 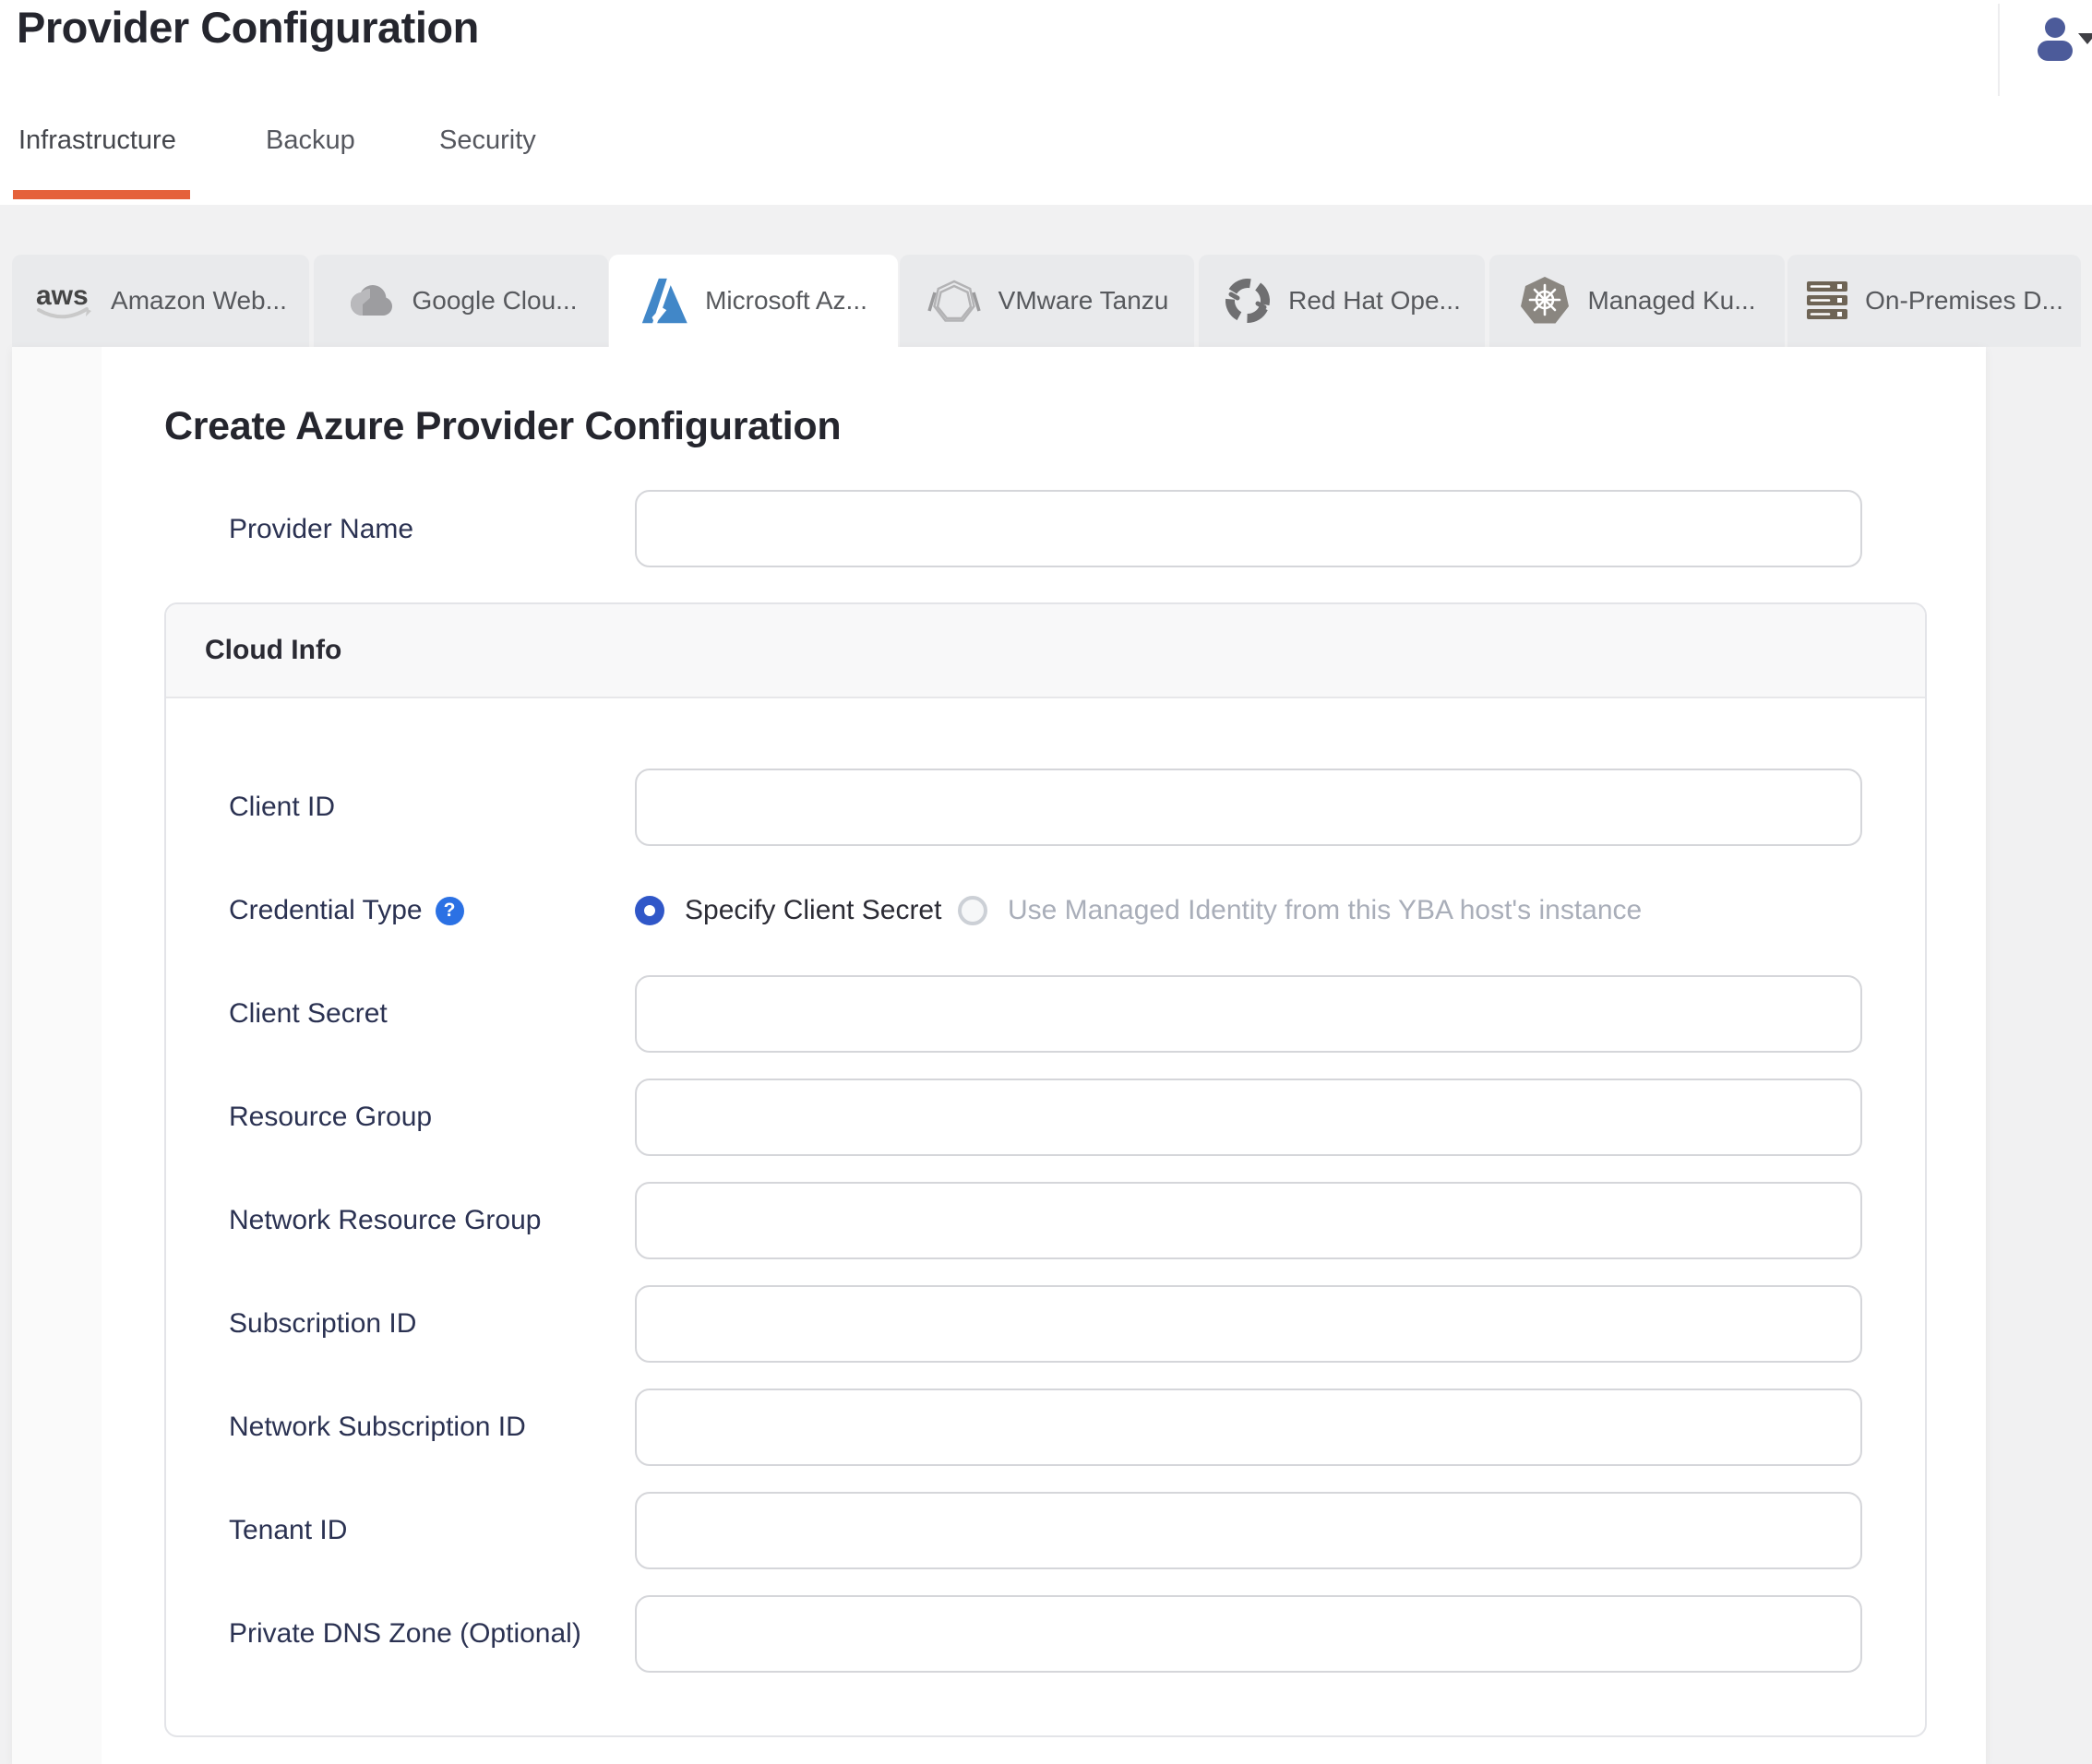 I want to click on radio-unselected-icon, so click(x=972, y=911).